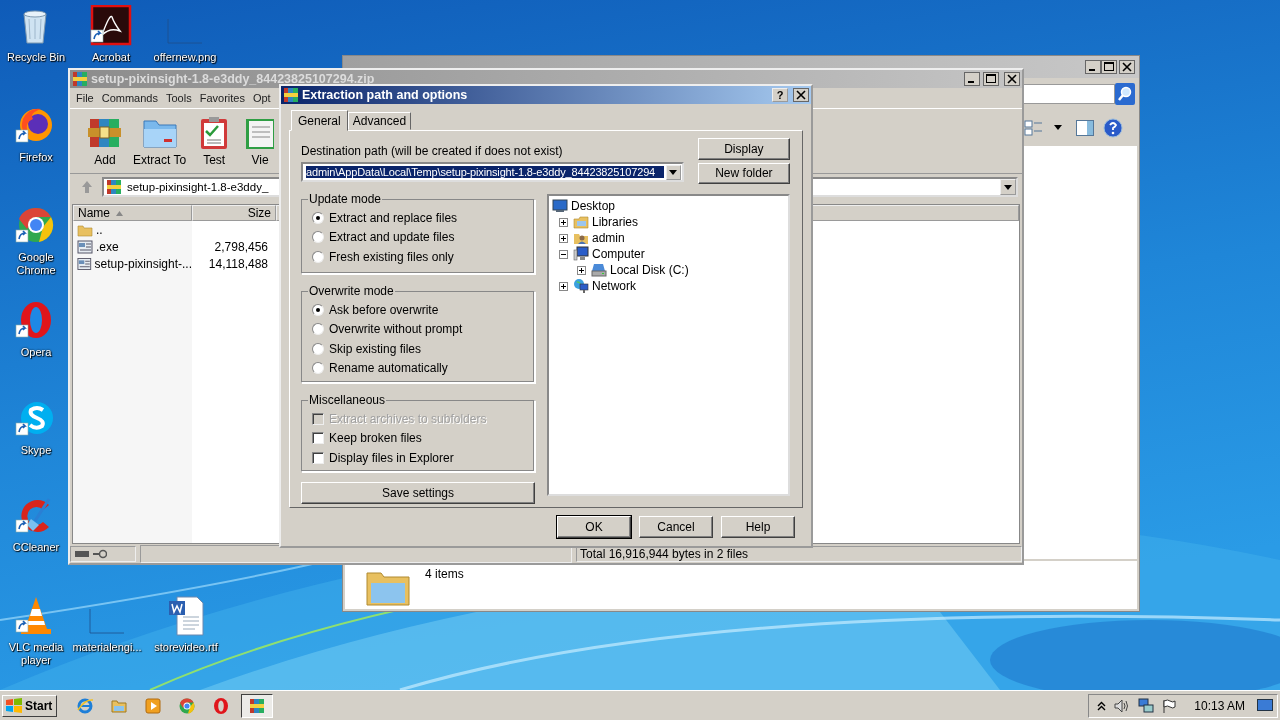 This screenshot has width=1280, height=720. What do you see at coordinates (1113, 128) in the screenshot?
I see `help-icon` at bounding box center [1113, 128].